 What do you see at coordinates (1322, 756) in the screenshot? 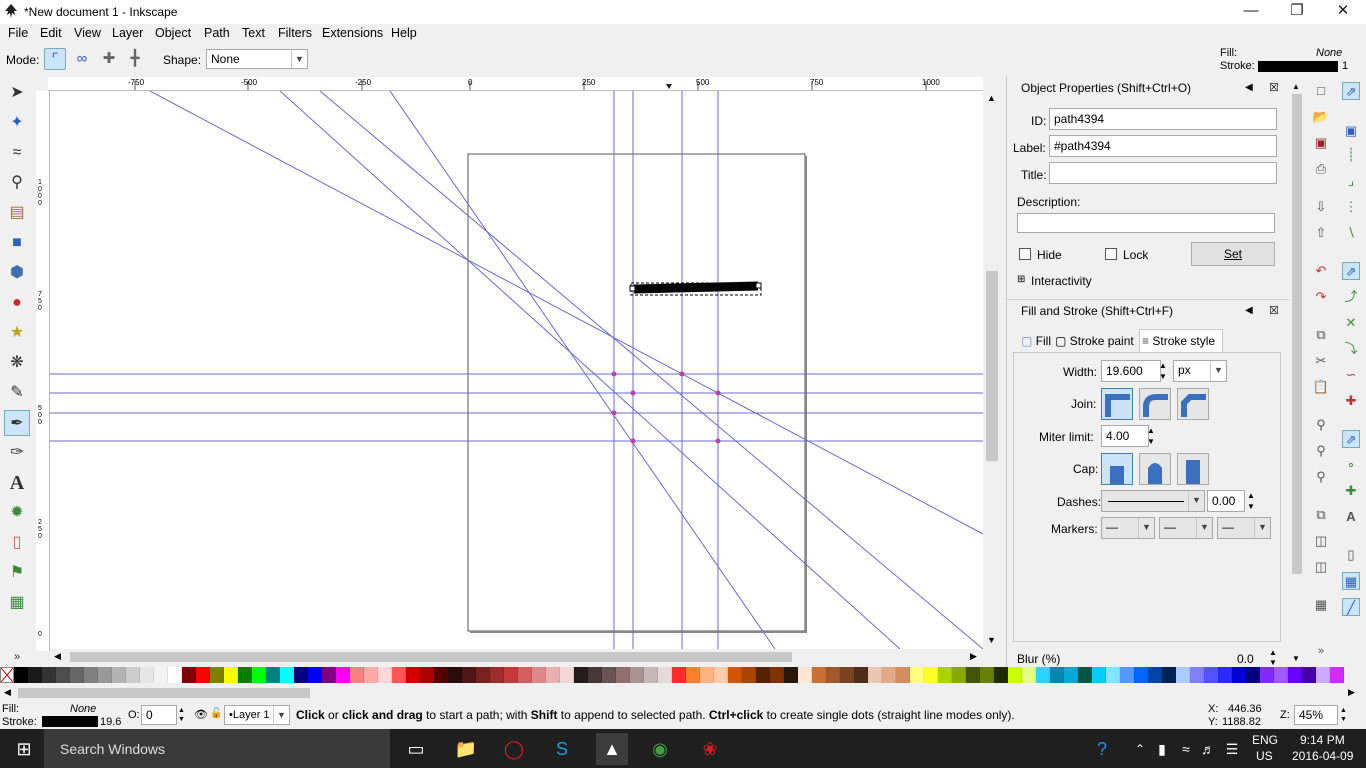
I see `clock-date: 2016-04-09` at bounding box center [1322, 756].